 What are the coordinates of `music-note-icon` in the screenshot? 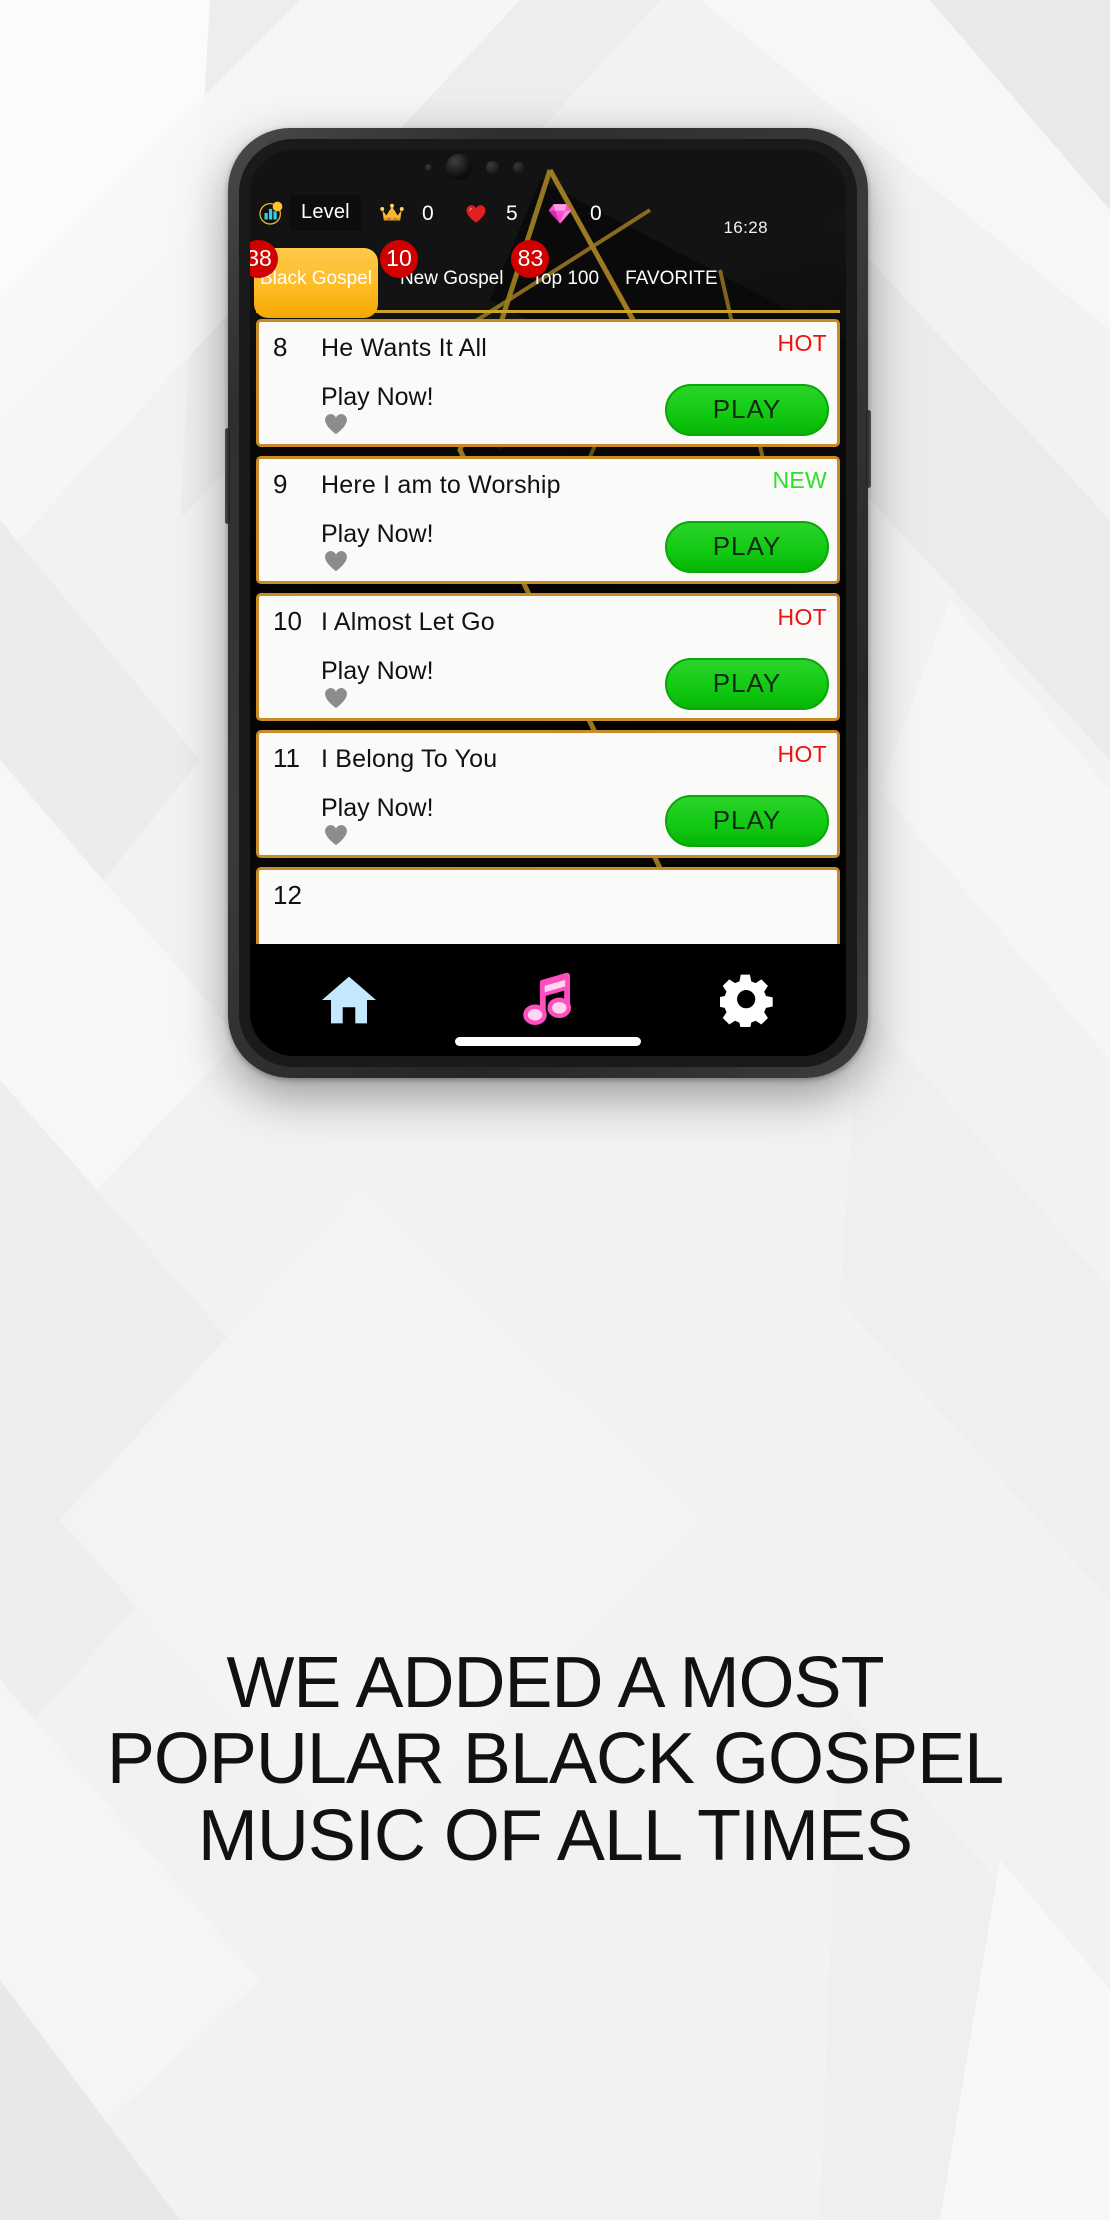 It's located at (547, 998).